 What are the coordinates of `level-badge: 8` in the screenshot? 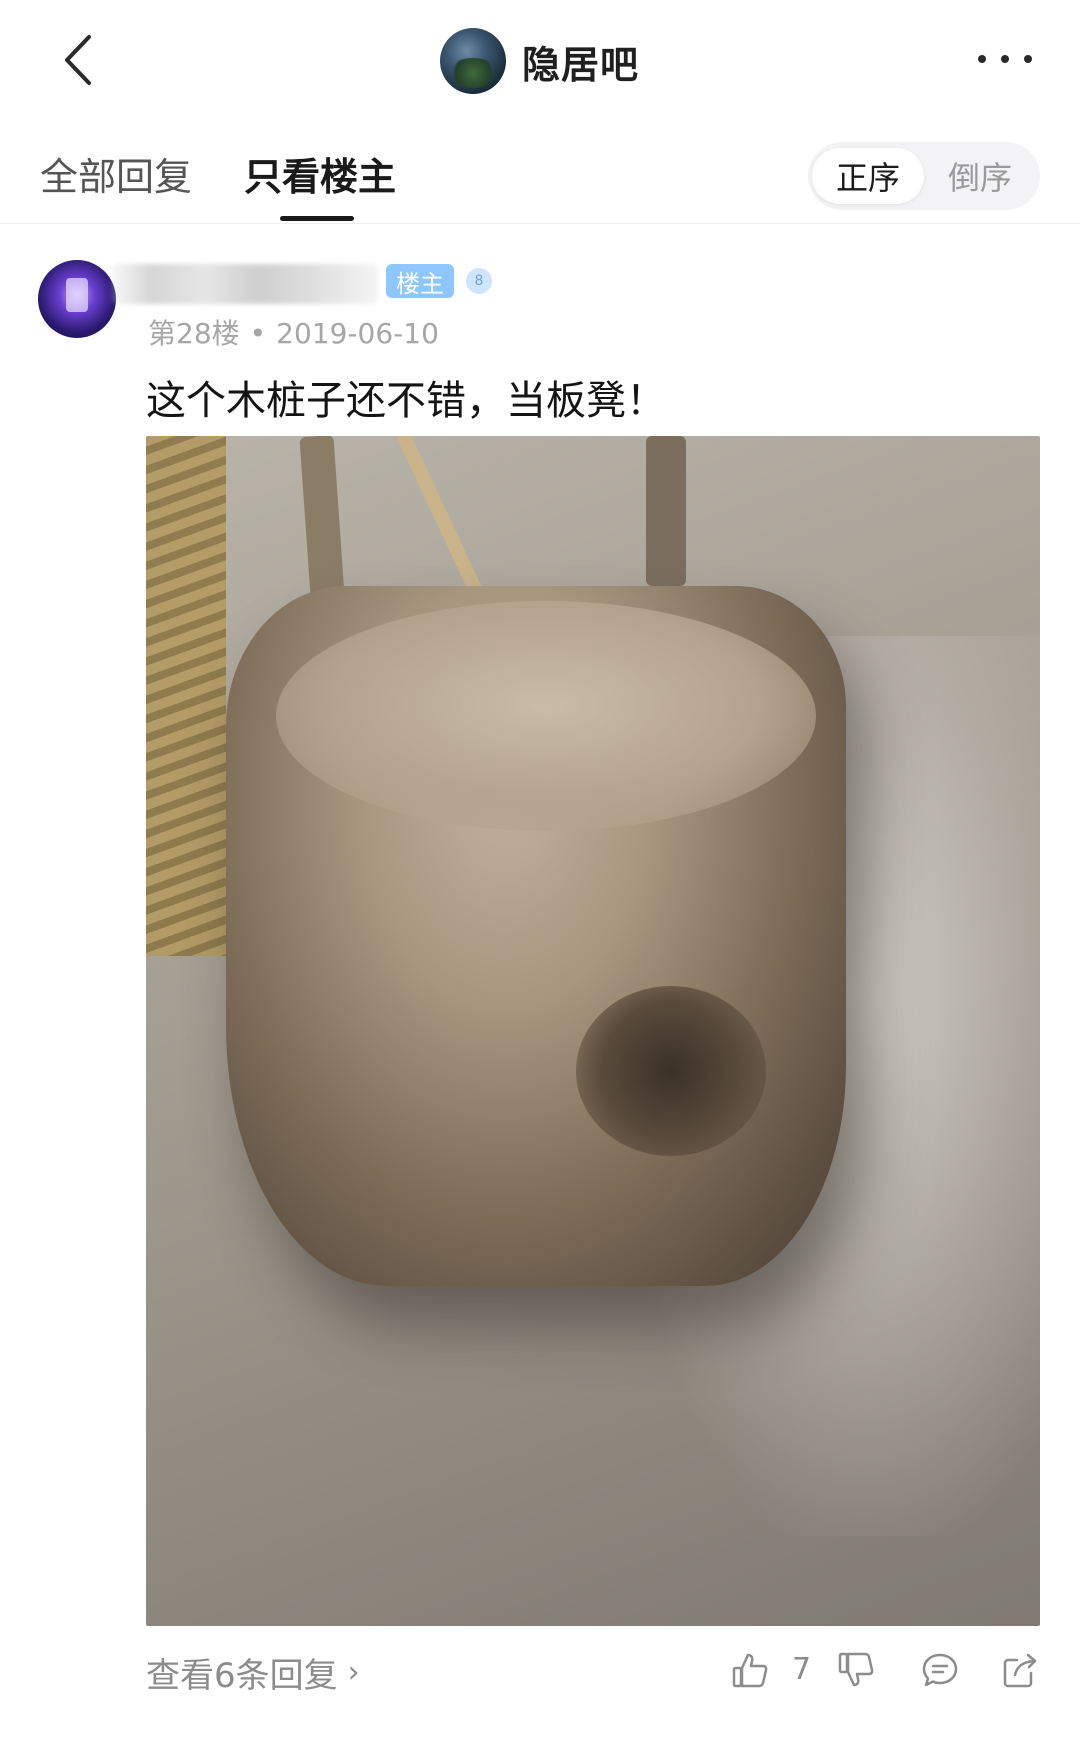 It's located at (479, 281).